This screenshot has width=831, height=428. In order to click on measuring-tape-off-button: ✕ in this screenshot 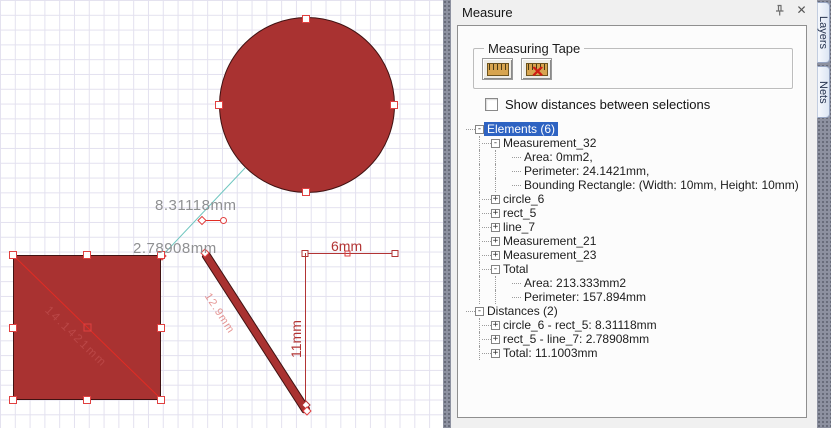, I will do `click(536, 69)`.